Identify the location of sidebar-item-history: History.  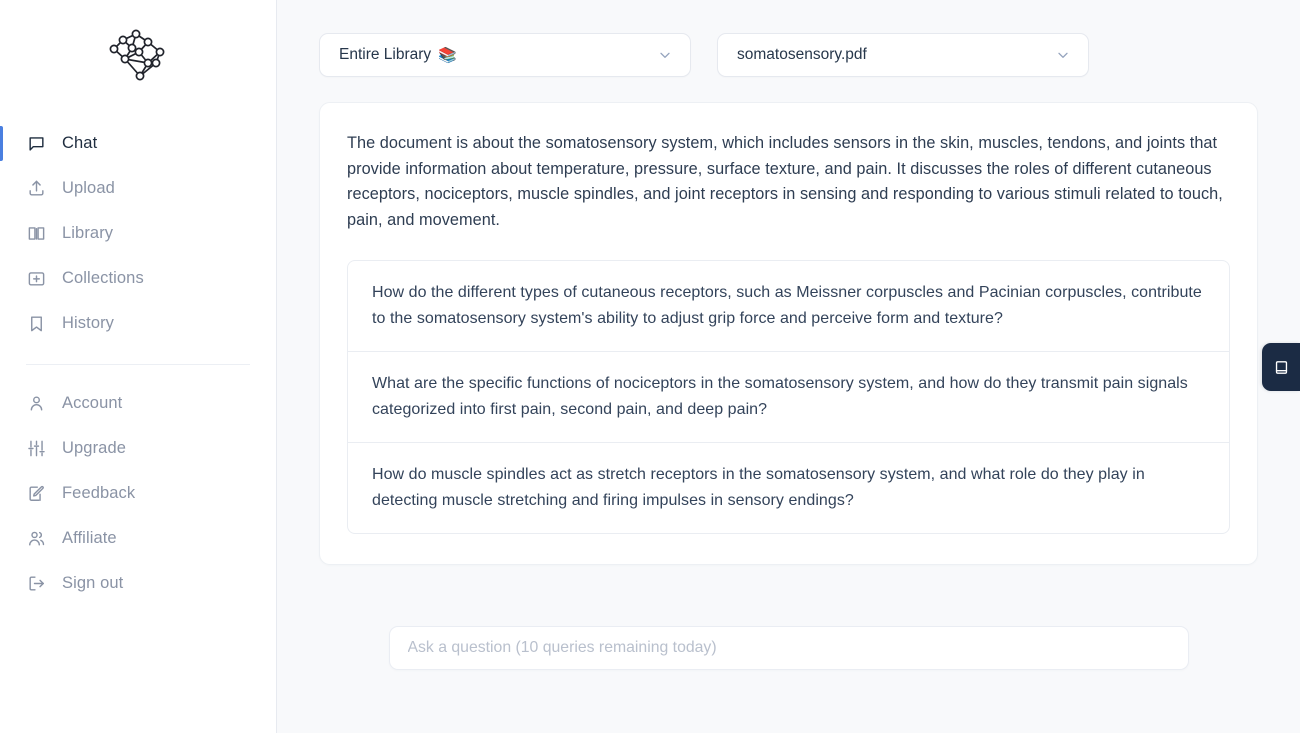
(138, 323).